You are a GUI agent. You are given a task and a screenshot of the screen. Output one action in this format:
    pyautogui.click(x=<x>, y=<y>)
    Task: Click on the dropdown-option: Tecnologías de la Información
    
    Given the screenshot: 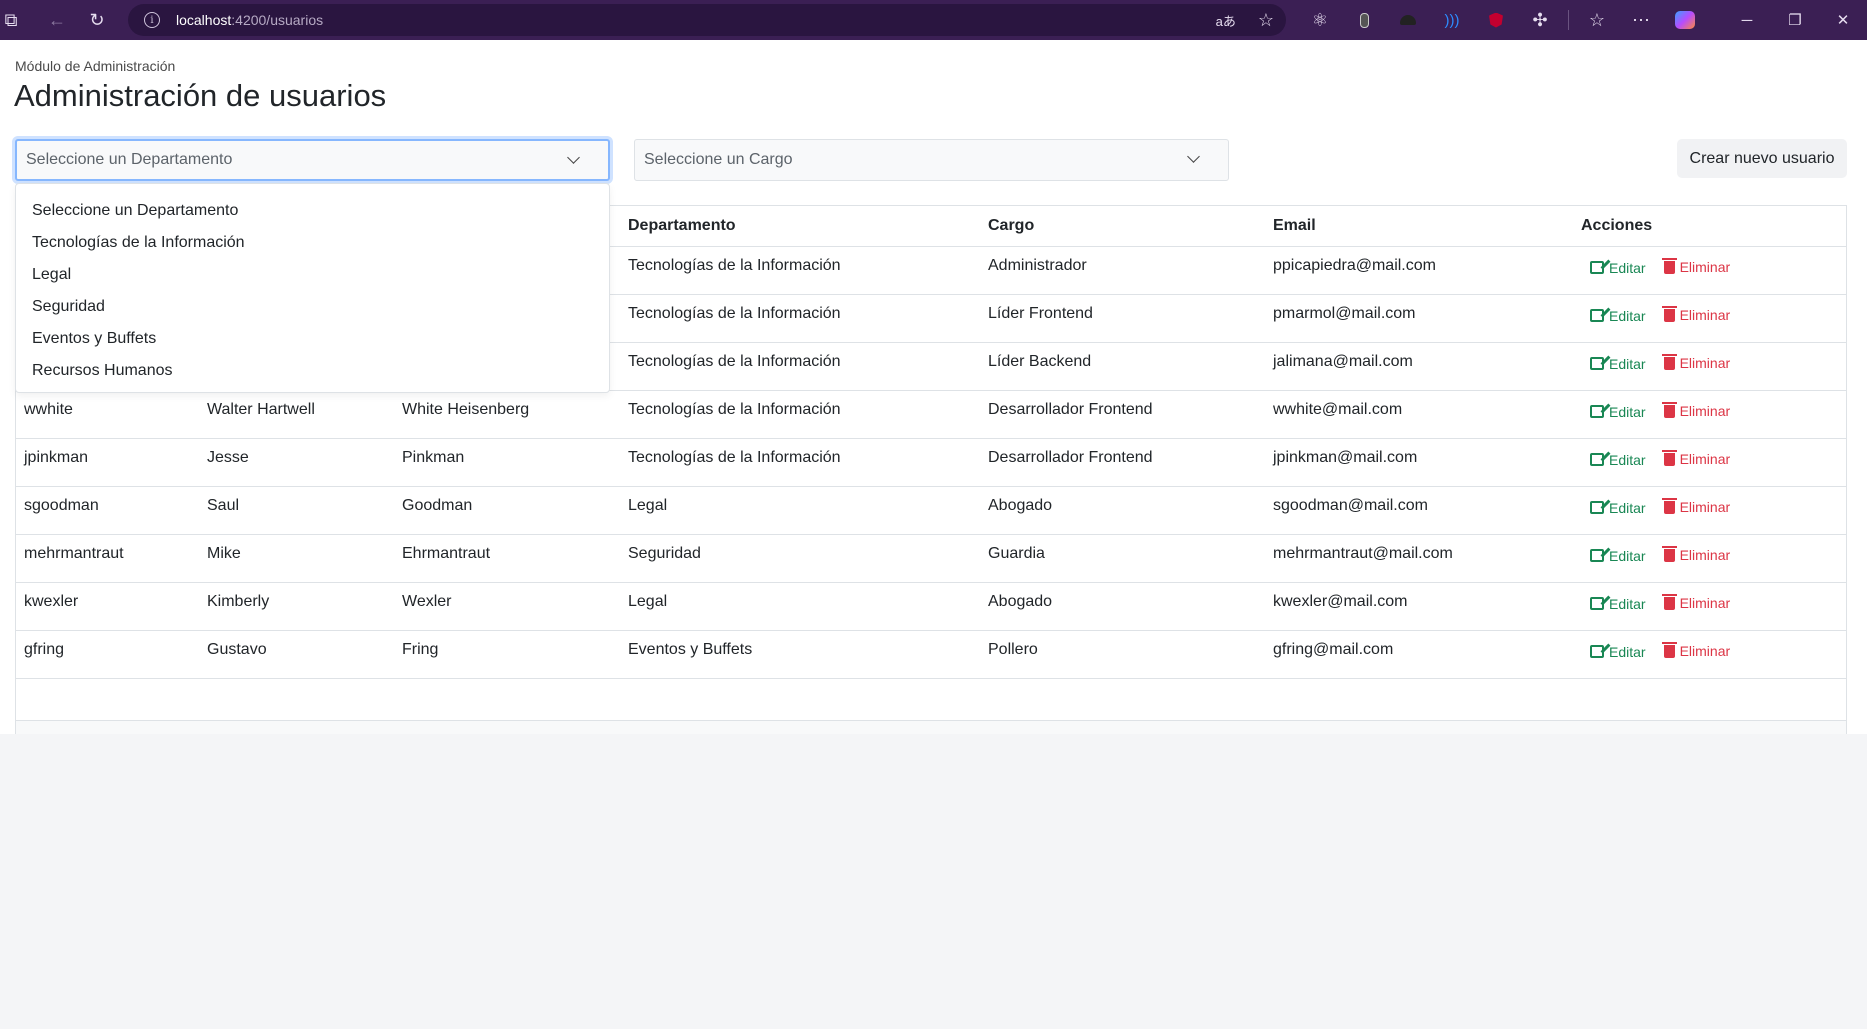 What is the action you would take?
    pyautogui.click(x=312, y=243)
    